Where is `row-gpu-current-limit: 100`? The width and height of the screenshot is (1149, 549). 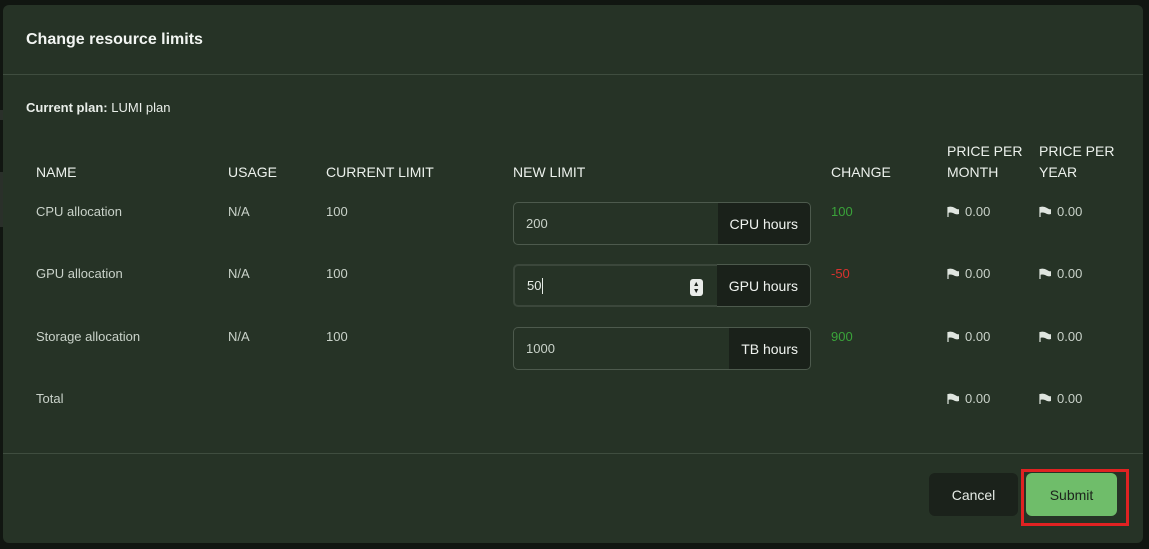
row-gpu-current-limit: 100 is located at coordinates (337, 273).